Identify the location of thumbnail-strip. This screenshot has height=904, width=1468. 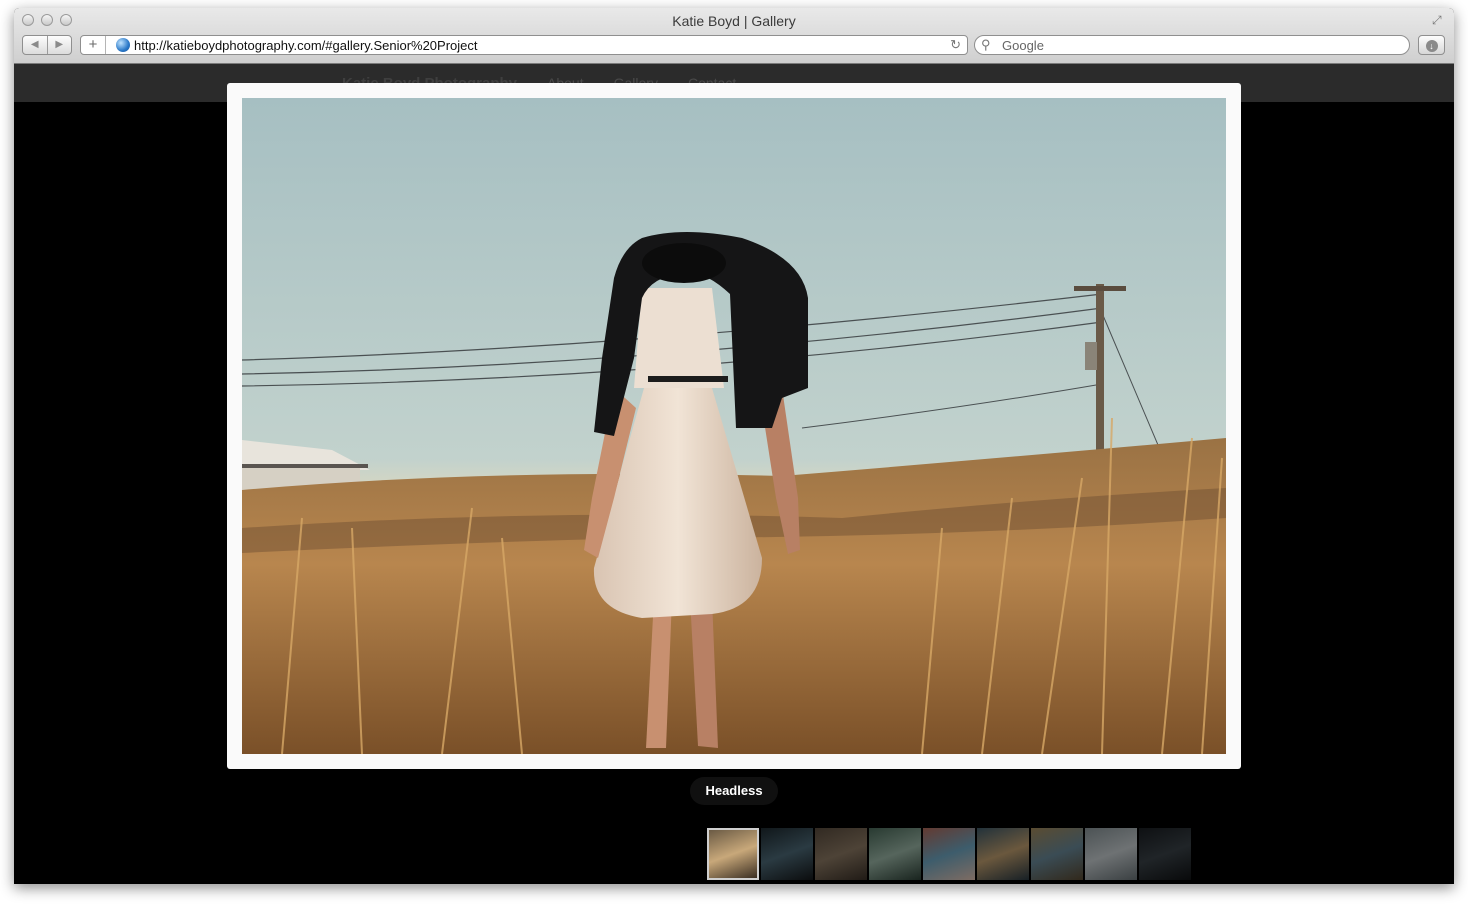
(949, 854).